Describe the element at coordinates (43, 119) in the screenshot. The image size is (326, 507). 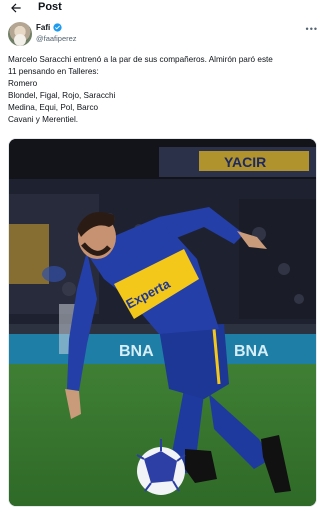
I see `tweet-line: Cavani y Merentiel.` at that location.